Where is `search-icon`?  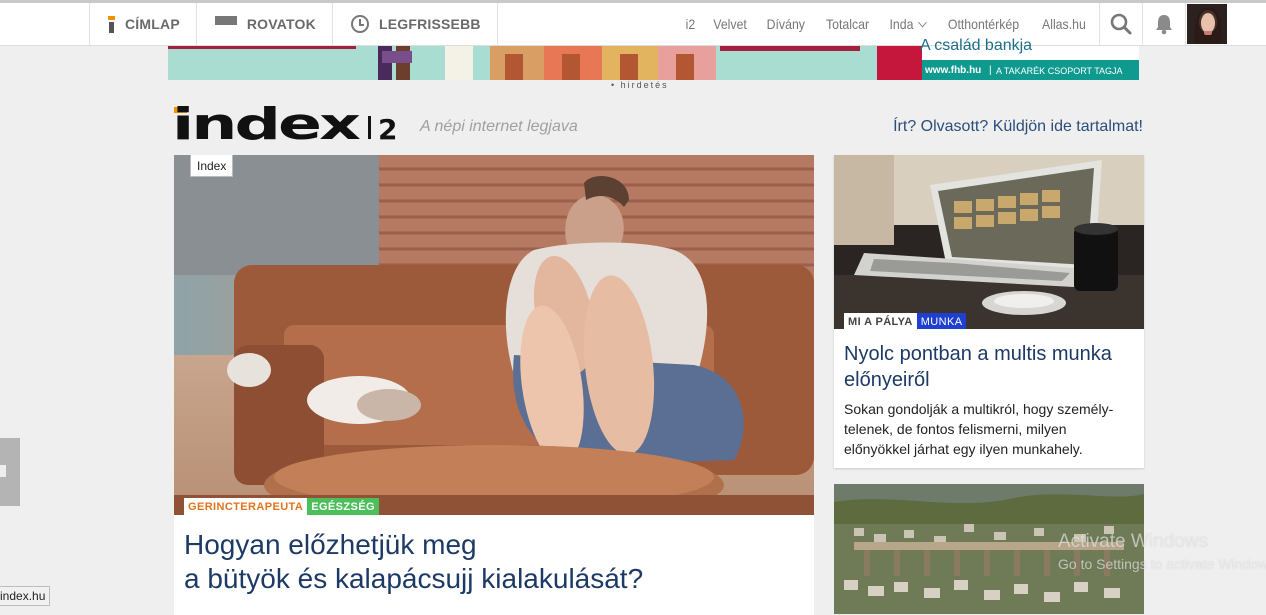 search-icon is located at coordinates (1121, 24).